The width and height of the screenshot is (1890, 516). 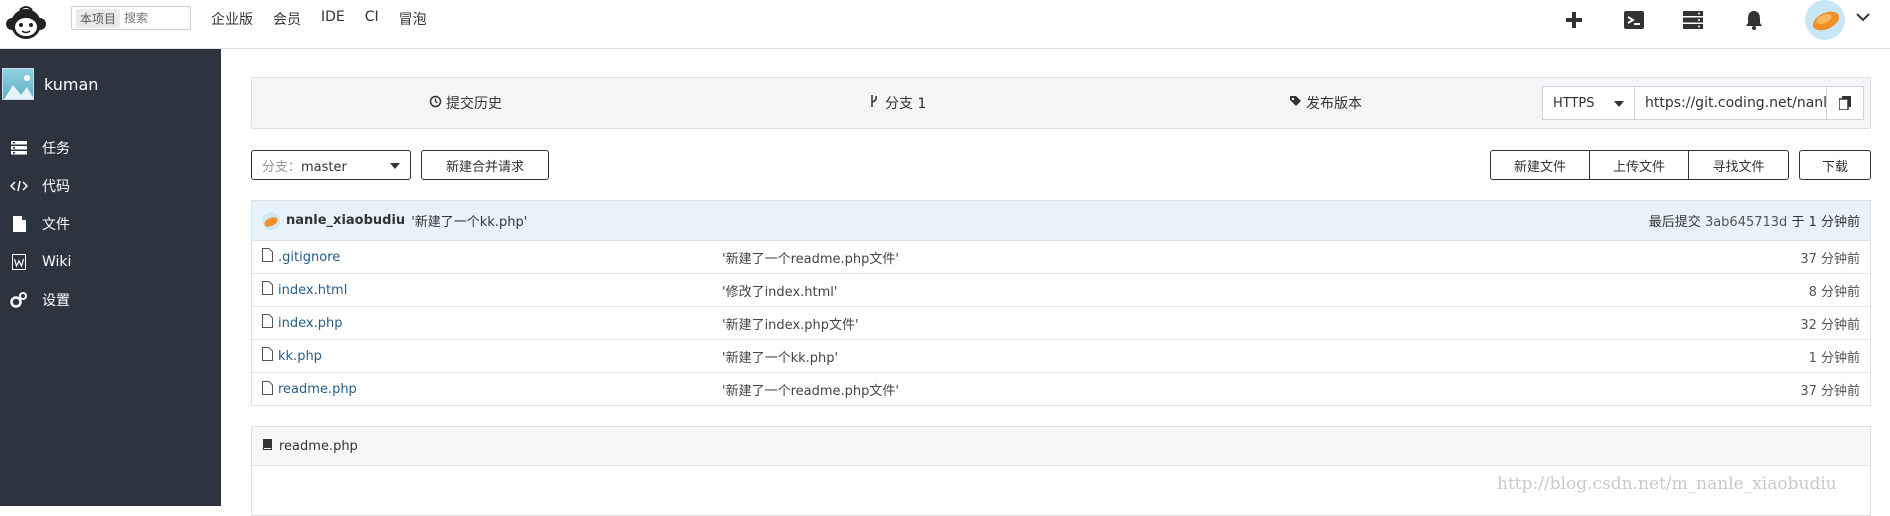 What do you see at coordinates (1674, 222) in the screenshot?
I see `commit-label: 最后提交` at bounding box center [1674, 222].